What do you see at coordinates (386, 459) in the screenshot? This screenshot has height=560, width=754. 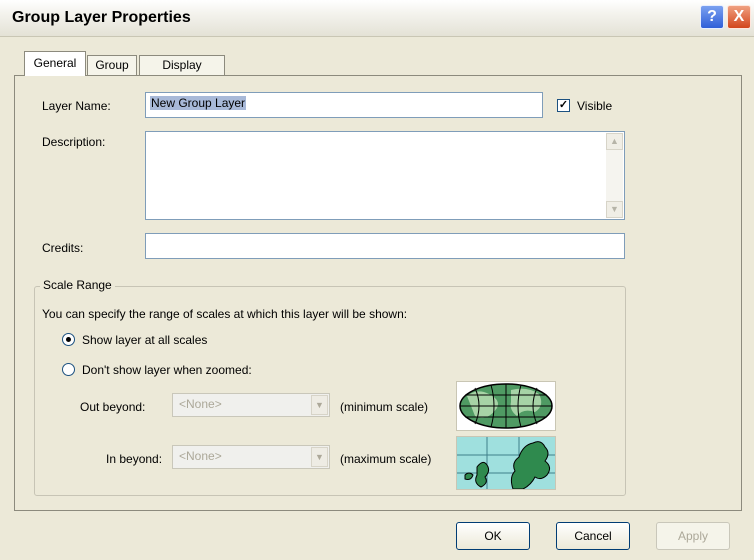 I see `maximum-scale-label: (maximum scale)` at bounding box center [386, 459].